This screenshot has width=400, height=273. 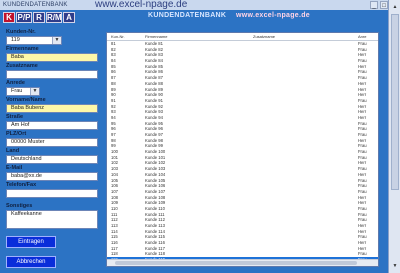 What do you see at coordinates (187, 15) in the screenshot?
I see `header-title: KUNDENDATENBANK` at bounding box center [187, 15].